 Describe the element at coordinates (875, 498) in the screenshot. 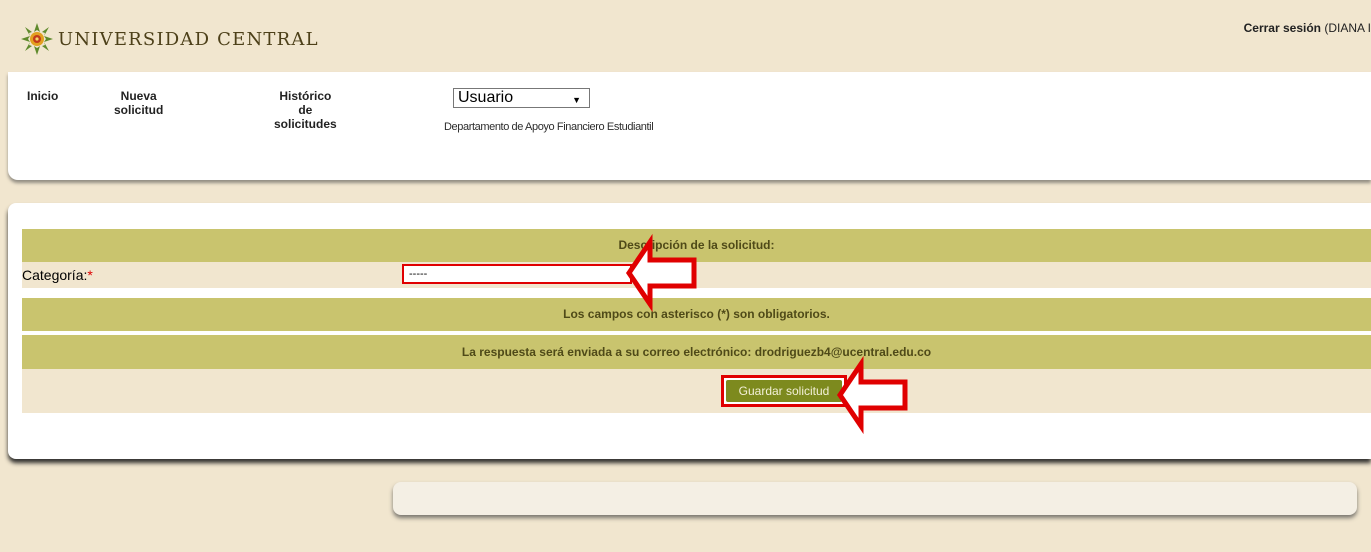

I see `bottom-panel` at that location.